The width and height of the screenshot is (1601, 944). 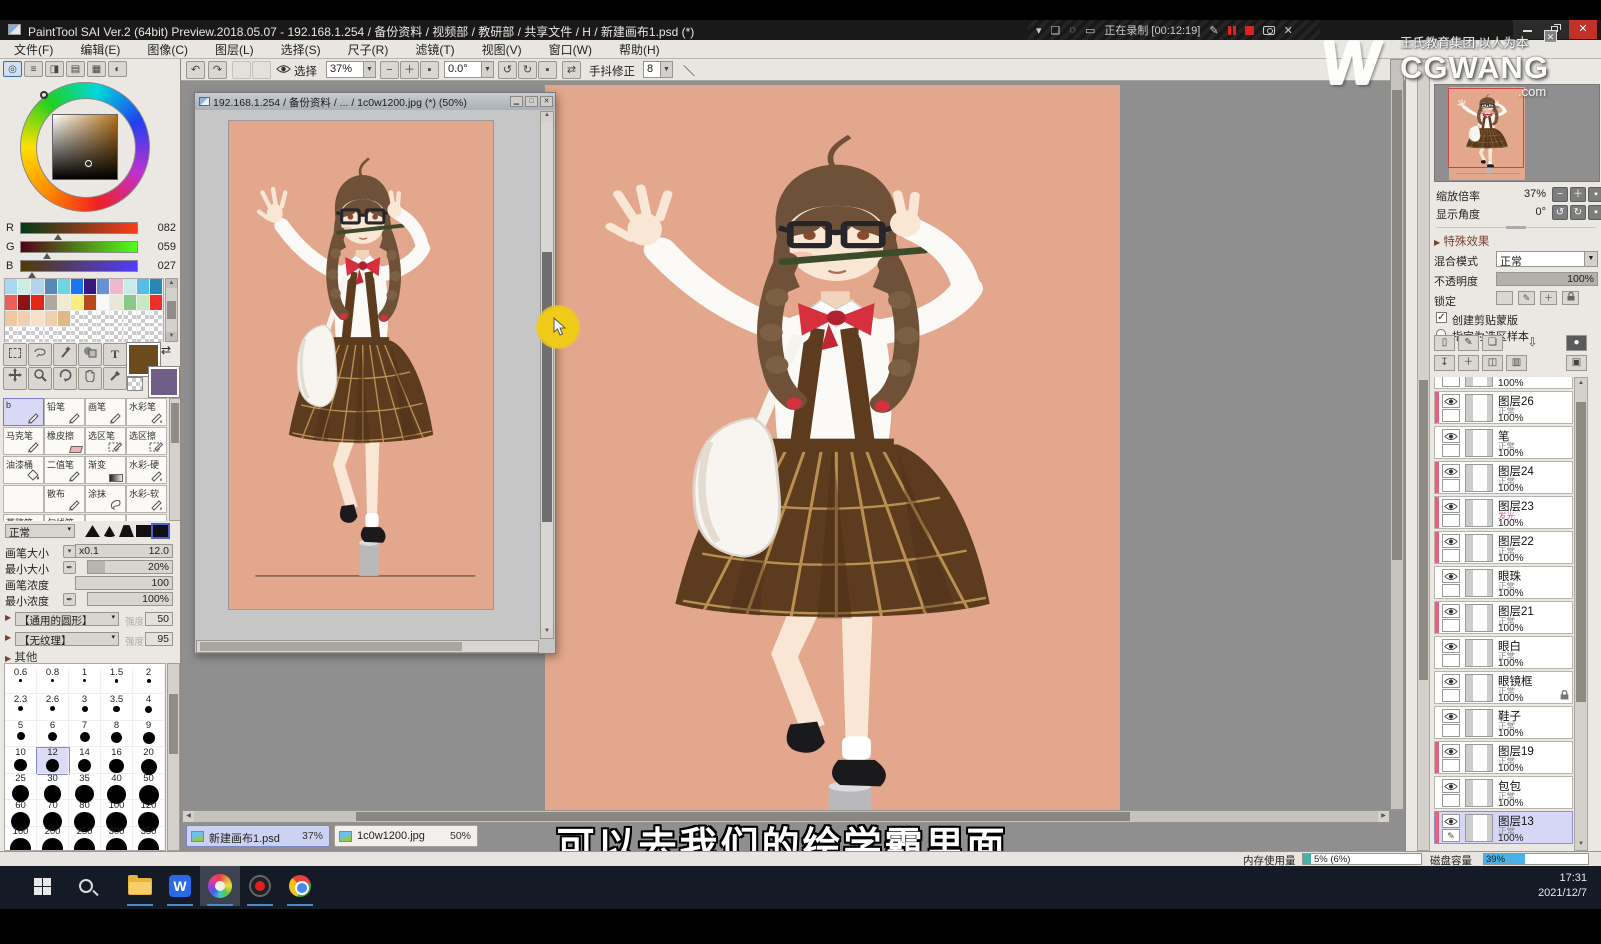 I want to click on new-linework-layer-button: ✎, so click(x=1468, y=343).